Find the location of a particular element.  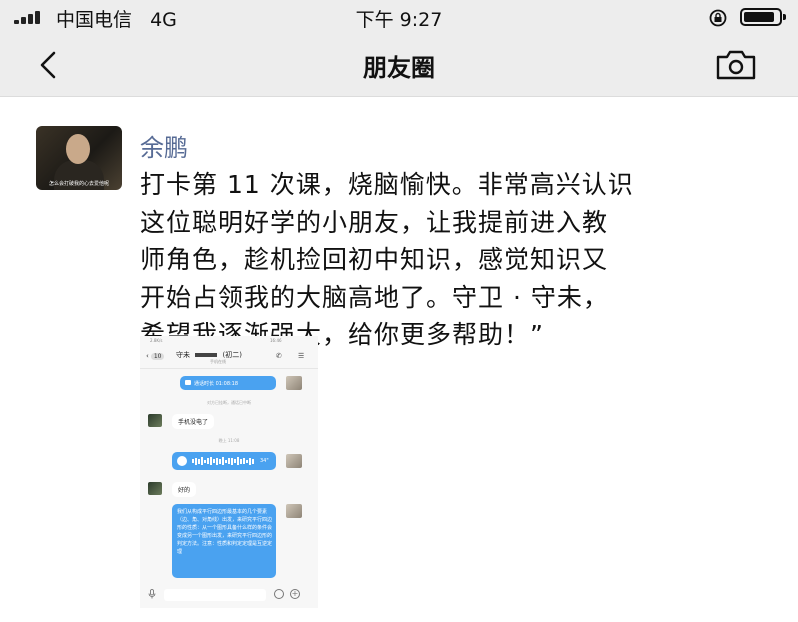

post-text-line: 师角色，趁机捡回初中知识，感觉知识又 is located at coordinates (374, 259).